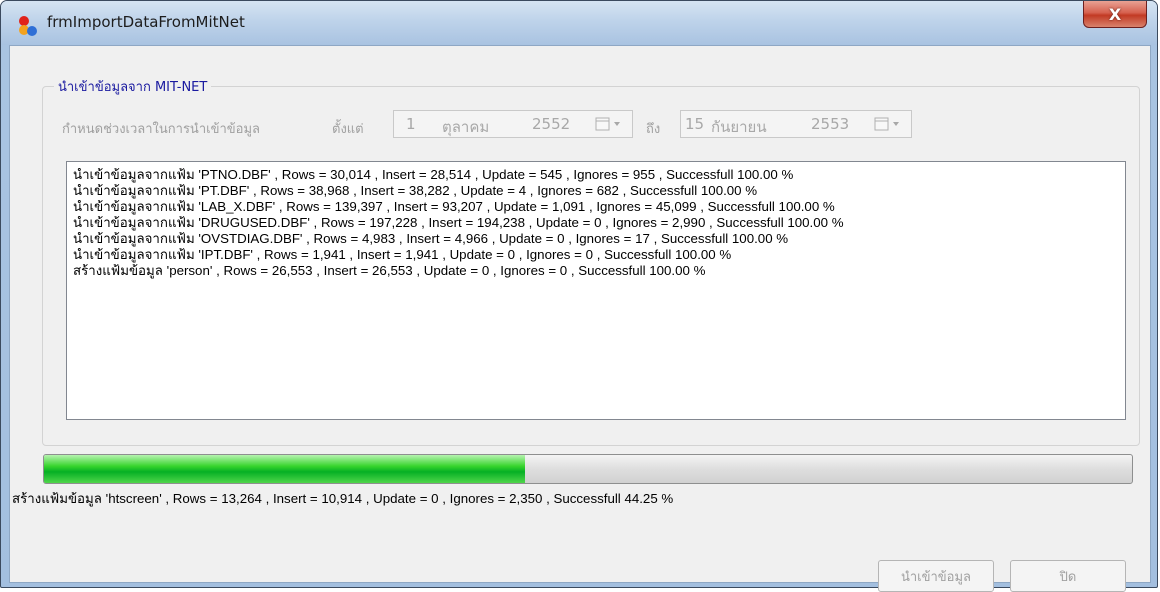 Image resolution: width=1160 pixels, height=592 pixels. What do you see at coordinates (695, 124) in the screenshot?
I see `to-day: 15` at bounding box center [695, 124].